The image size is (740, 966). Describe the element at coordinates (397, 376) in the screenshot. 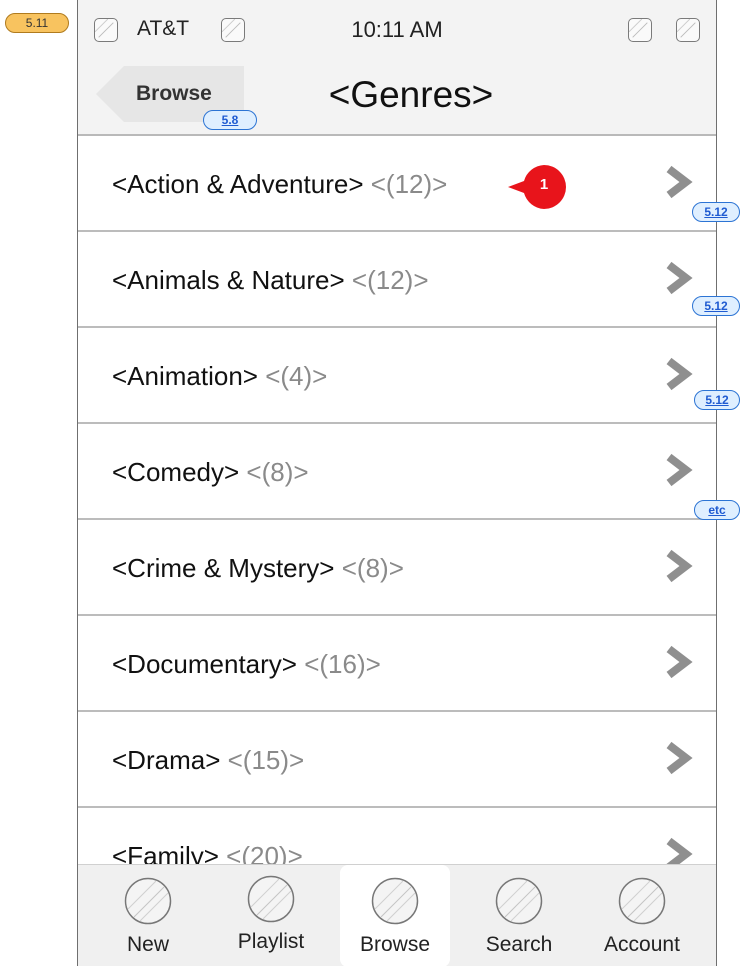

I see `genre-row: <Animation> <(4)>` at that location.